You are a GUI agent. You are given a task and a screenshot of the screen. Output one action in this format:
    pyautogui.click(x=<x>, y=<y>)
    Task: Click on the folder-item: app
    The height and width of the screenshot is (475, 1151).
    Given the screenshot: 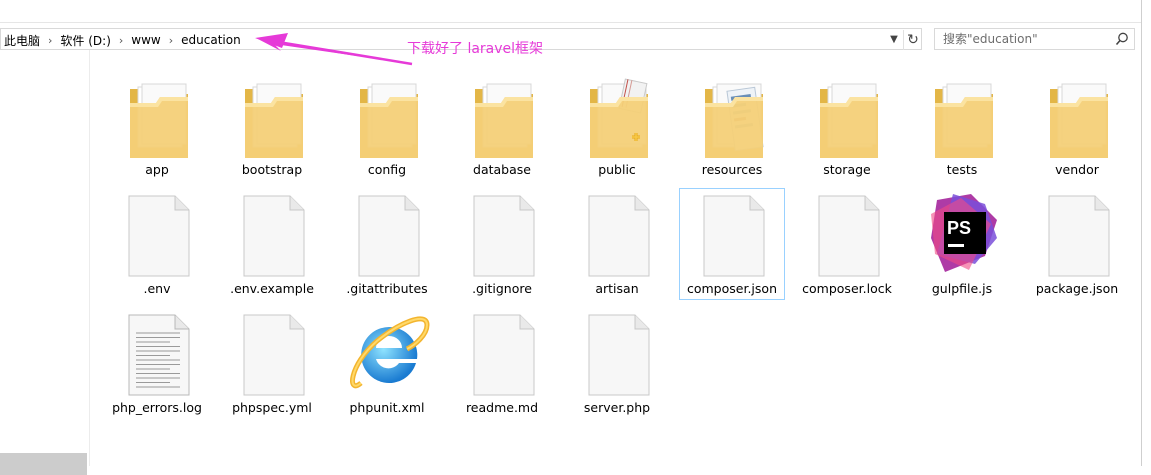 What is the action you would take?
    pyautogui.click(x=157, y=125)
    